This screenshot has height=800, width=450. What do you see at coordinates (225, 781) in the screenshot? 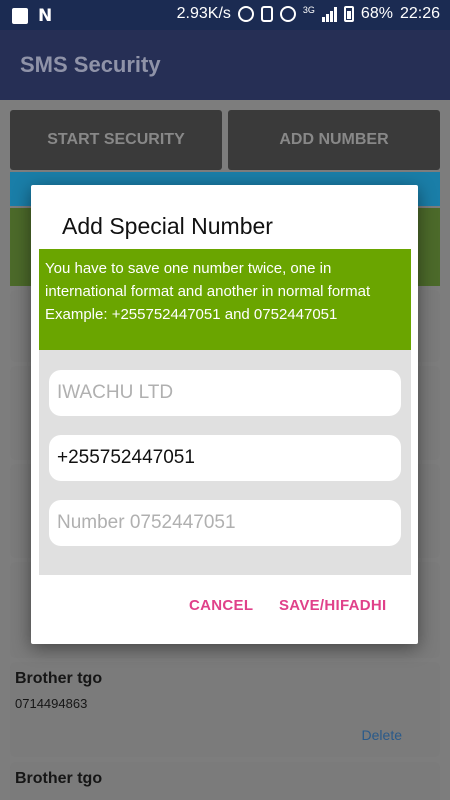
I see `list-item: Brother tgo` at bounding box center [225, 781].